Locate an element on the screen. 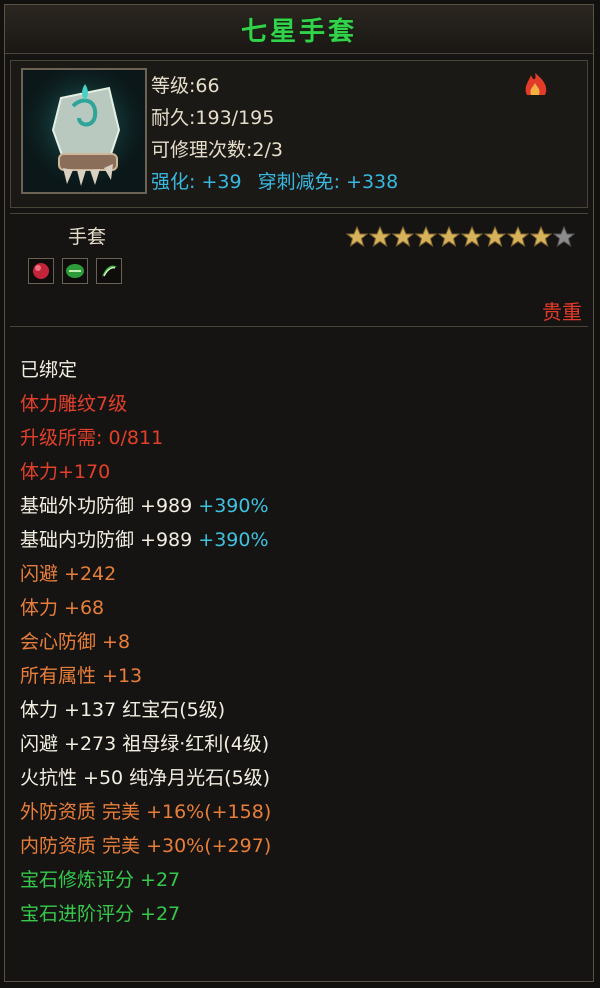  gem-slots is located at coordinates (79, 271).